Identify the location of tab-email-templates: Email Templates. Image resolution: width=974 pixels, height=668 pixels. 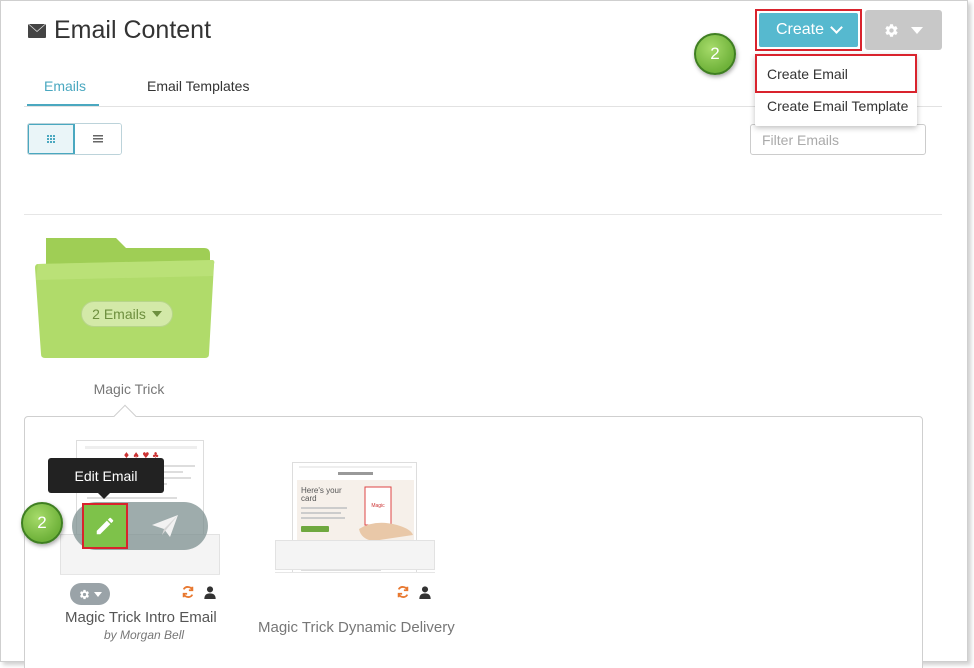
(198, 86).